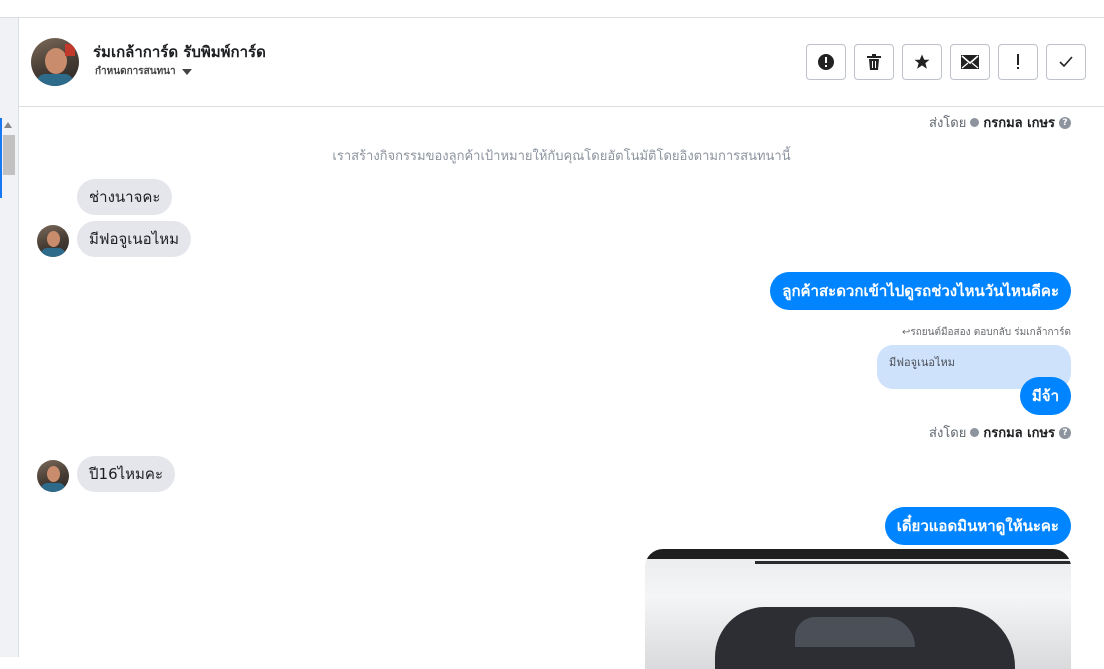 The width and height of the screenshot is (1104, 669). I want to click on outgoing-message: ลูกค้าสะดวกเข้าไปดูรถช่วงไหนวันไหนดีคะ, so click(920, 291).